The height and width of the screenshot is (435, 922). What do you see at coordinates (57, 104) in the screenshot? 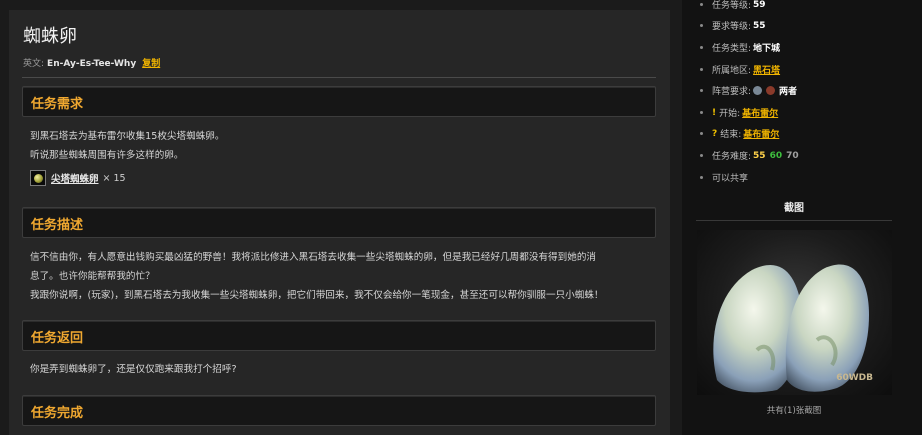
I see `section-heading: 任务需求` at bounding box center [57, 104].